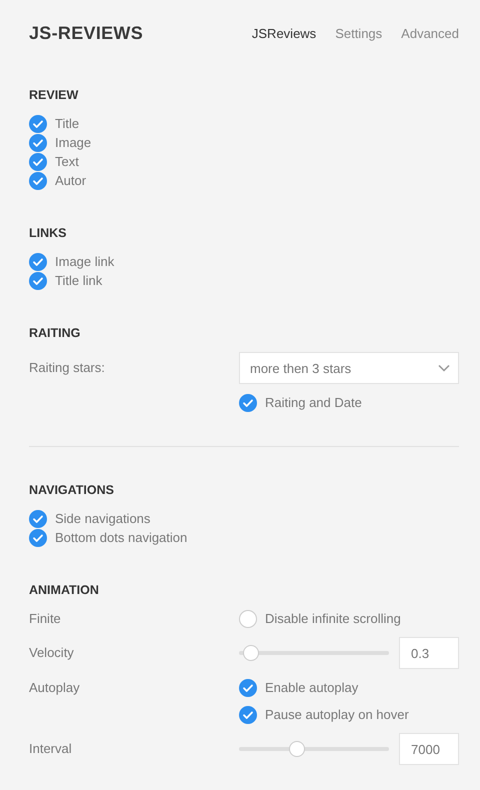 Image resolution: width=480 pixels, height=790 pixels. Describe the element at coordinates (55, 333) in the screenshot. I see `section-heading: RAITING` at that location.